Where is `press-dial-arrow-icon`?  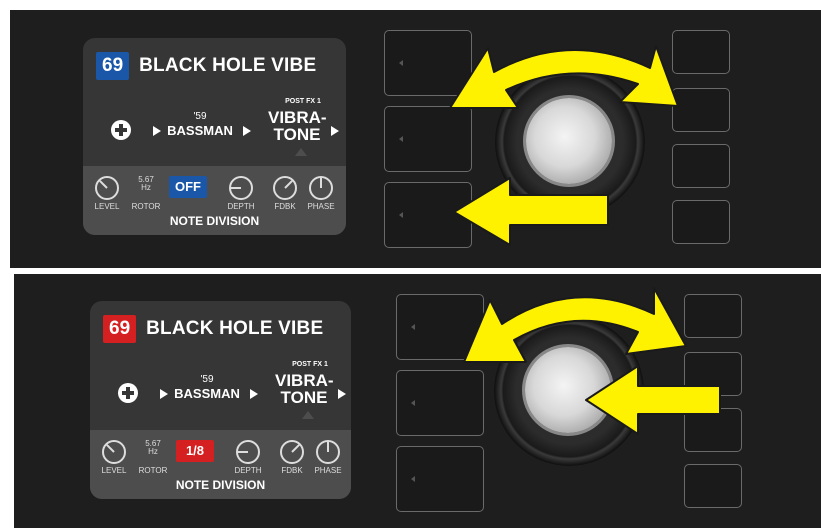
press-dial-arrow-icon is located at coordinates (653, 400).